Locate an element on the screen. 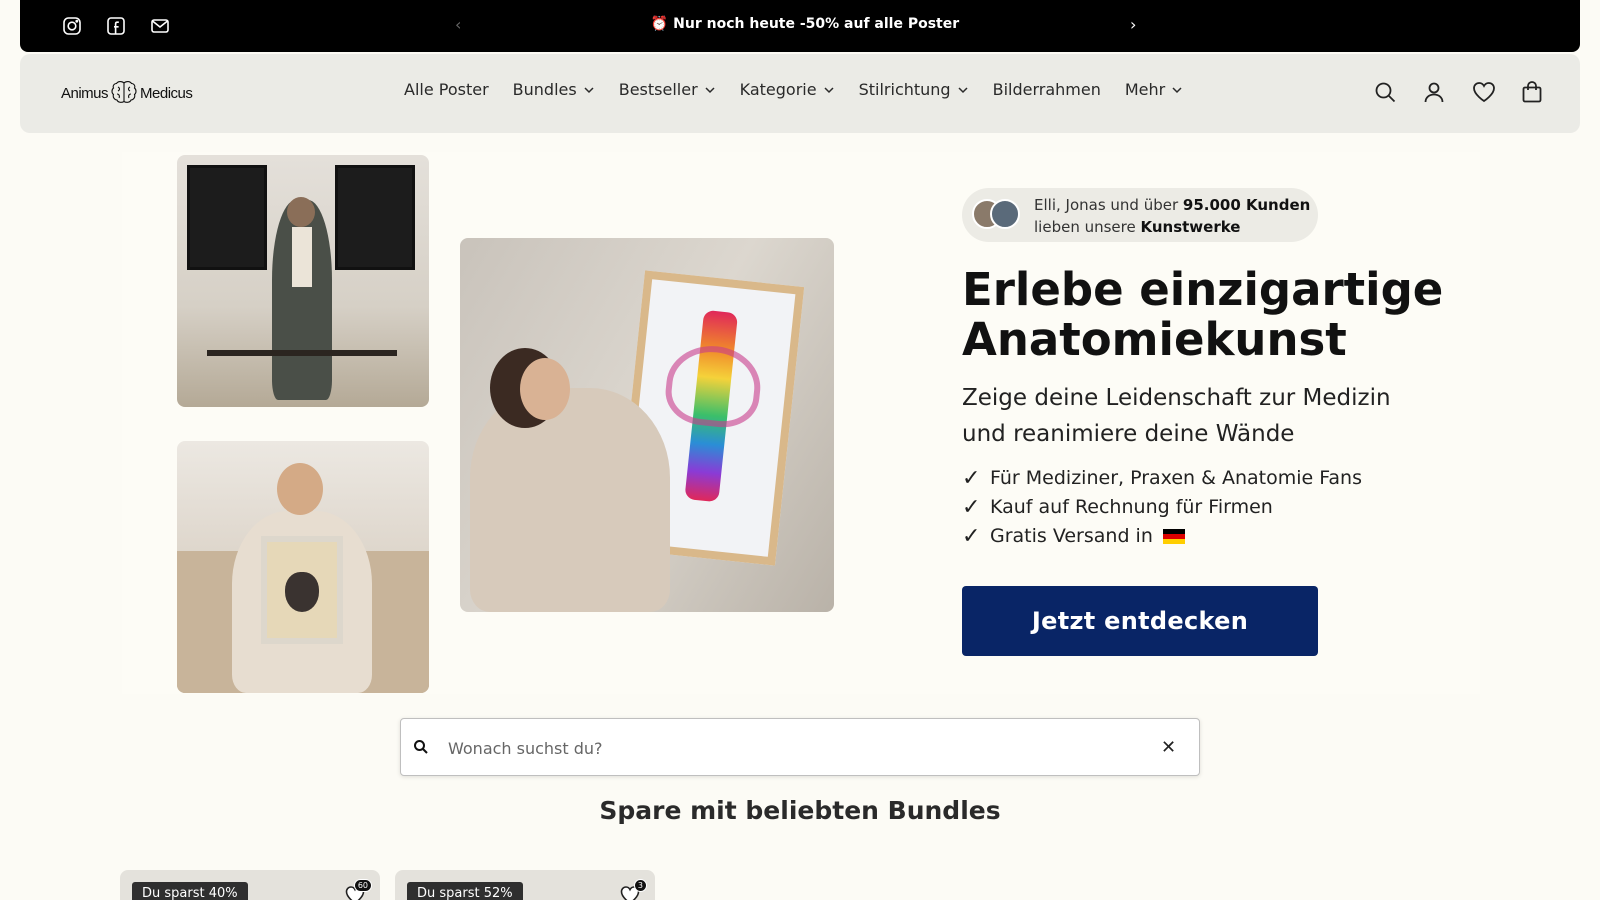  social-proof-highlight: Kunstwerke is located at coordinates (1190, 227).